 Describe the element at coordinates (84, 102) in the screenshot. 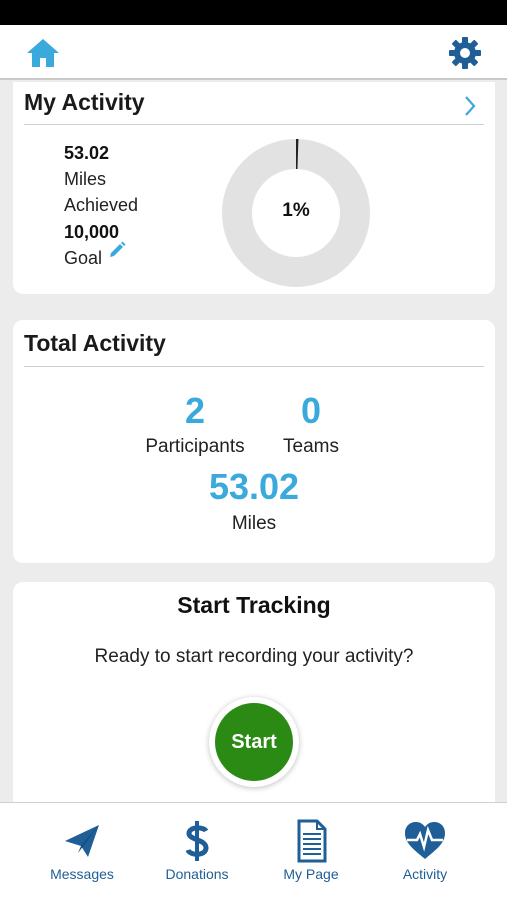

I see `my-activity-title: My Activity` at that location.